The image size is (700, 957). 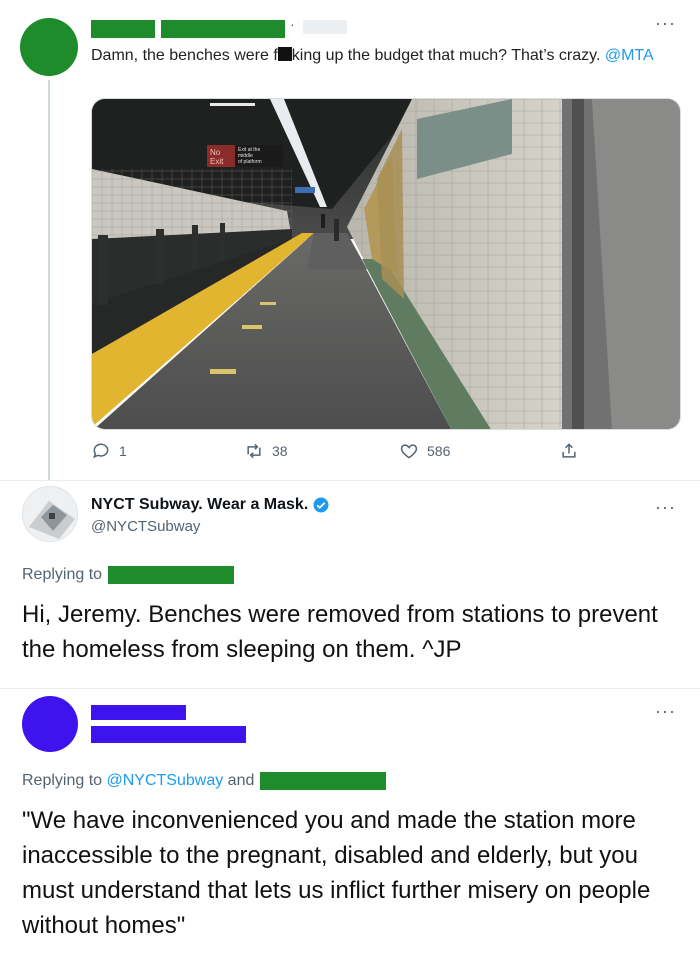 I want to click on sign-text-small-3: of platform, so click(x=250, y=162).